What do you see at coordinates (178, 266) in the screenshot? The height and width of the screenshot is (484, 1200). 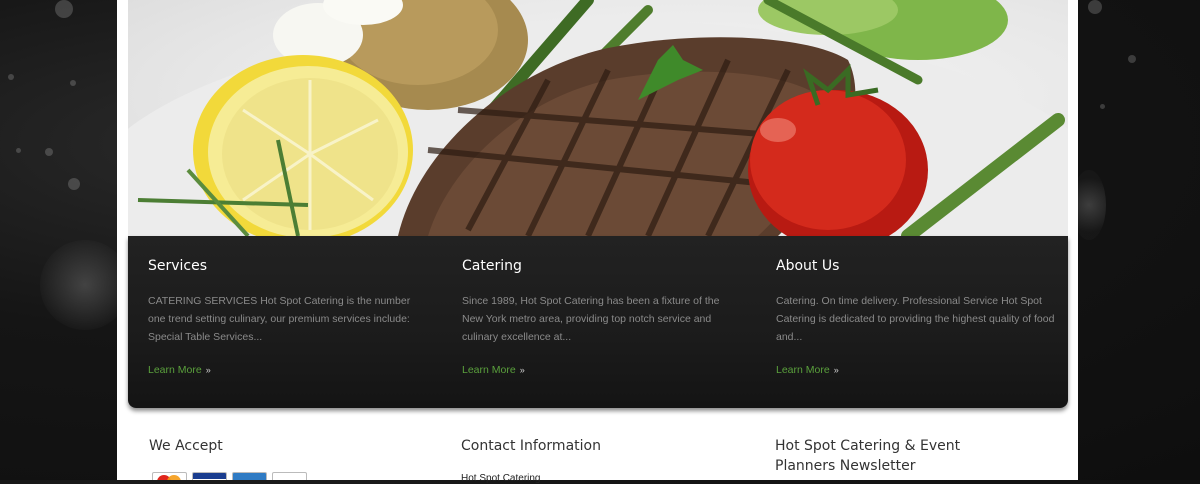 I see `feature-title: Services` at bounding box center [178, 266].